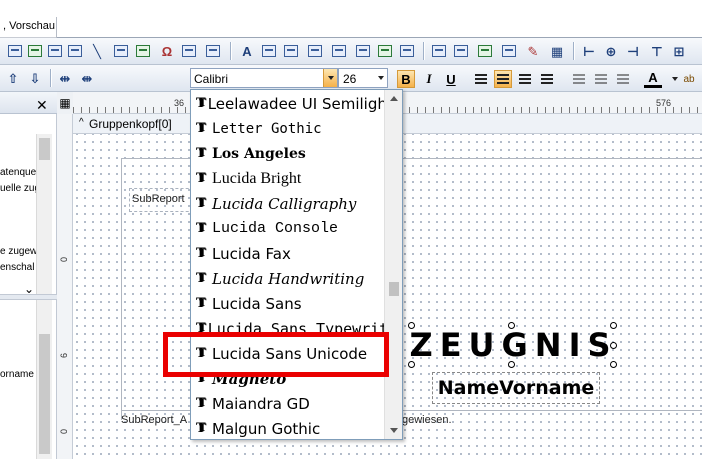 The width and height of the screenshot is (702, 459). What do you see at coordinates (339, 51) in the screenshot?
I see `subreport-tool-icon` at bounding box center [339, 51].